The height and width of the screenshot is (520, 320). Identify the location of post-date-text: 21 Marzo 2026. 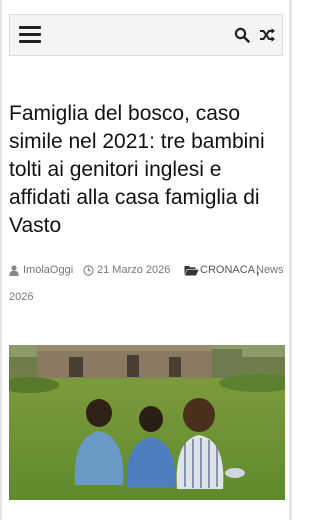
(134, 270).